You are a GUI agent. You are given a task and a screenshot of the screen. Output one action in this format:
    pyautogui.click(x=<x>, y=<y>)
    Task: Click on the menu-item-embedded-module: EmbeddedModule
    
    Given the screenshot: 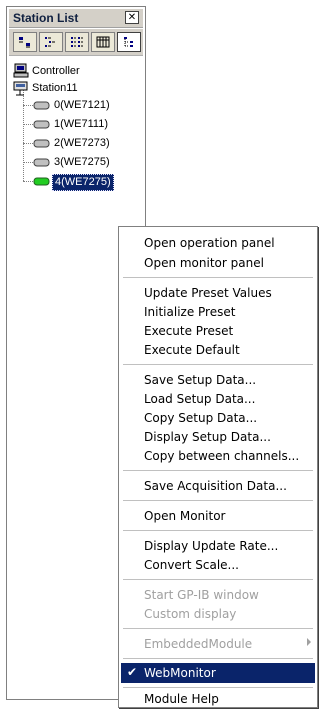 What is the action you would take?
    pyautogui.click(x=218, y=644)
    